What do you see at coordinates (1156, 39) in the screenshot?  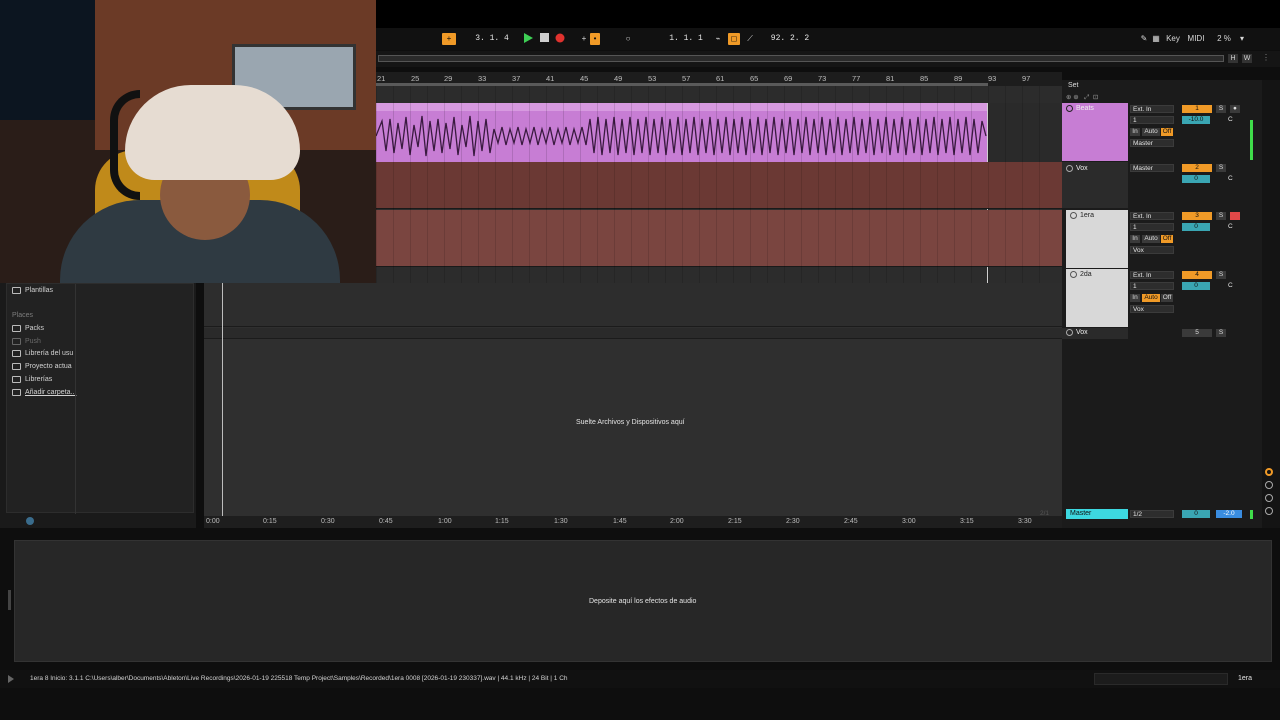 I see `keyboard-icon: ▦` at bounding box center [1156, 39].